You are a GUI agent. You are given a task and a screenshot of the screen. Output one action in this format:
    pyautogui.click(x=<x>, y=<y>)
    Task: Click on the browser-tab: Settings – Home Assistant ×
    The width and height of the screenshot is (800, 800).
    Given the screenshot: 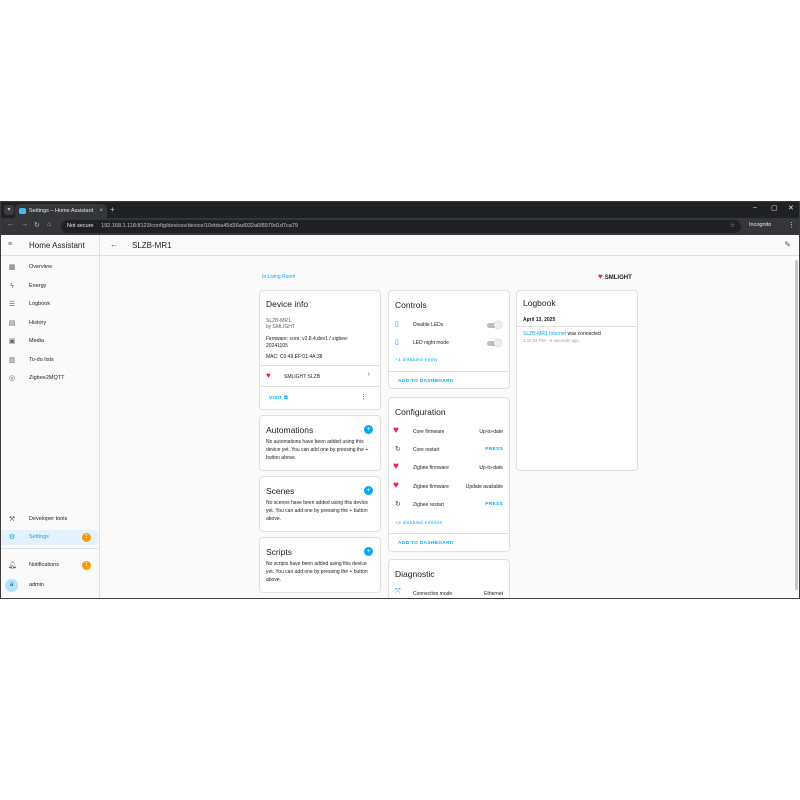 What is the action you would take?
    pyautogui.click(x=61, y=211)
    